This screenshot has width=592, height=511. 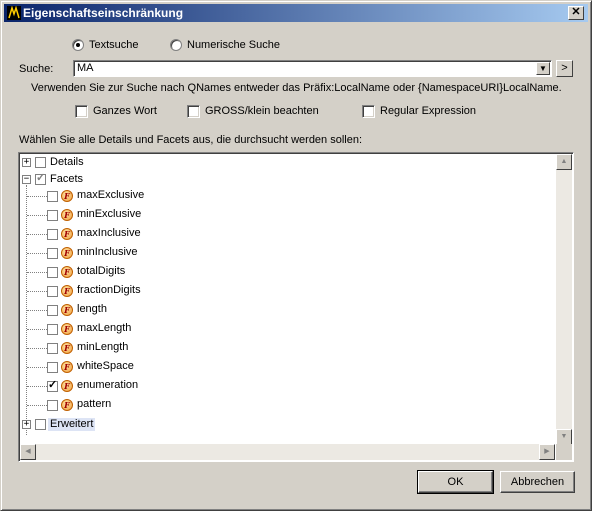 What do you see at coordinates (107, 385) in the screenshot?
I see `facet-item-label: enumeration` at bounding box center [107, 385].